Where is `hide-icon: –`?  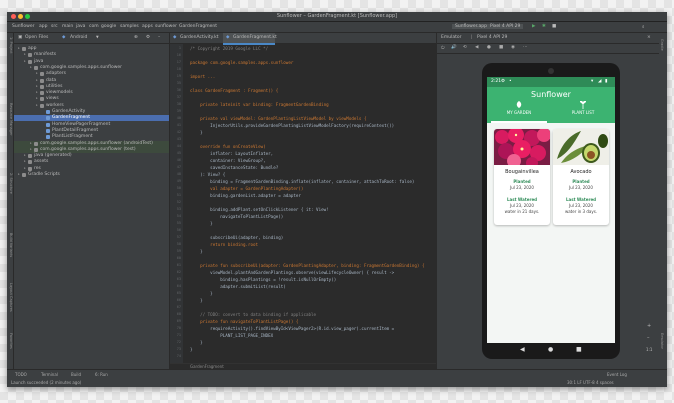 hide-icon: – is located at coordinates (159, 37).